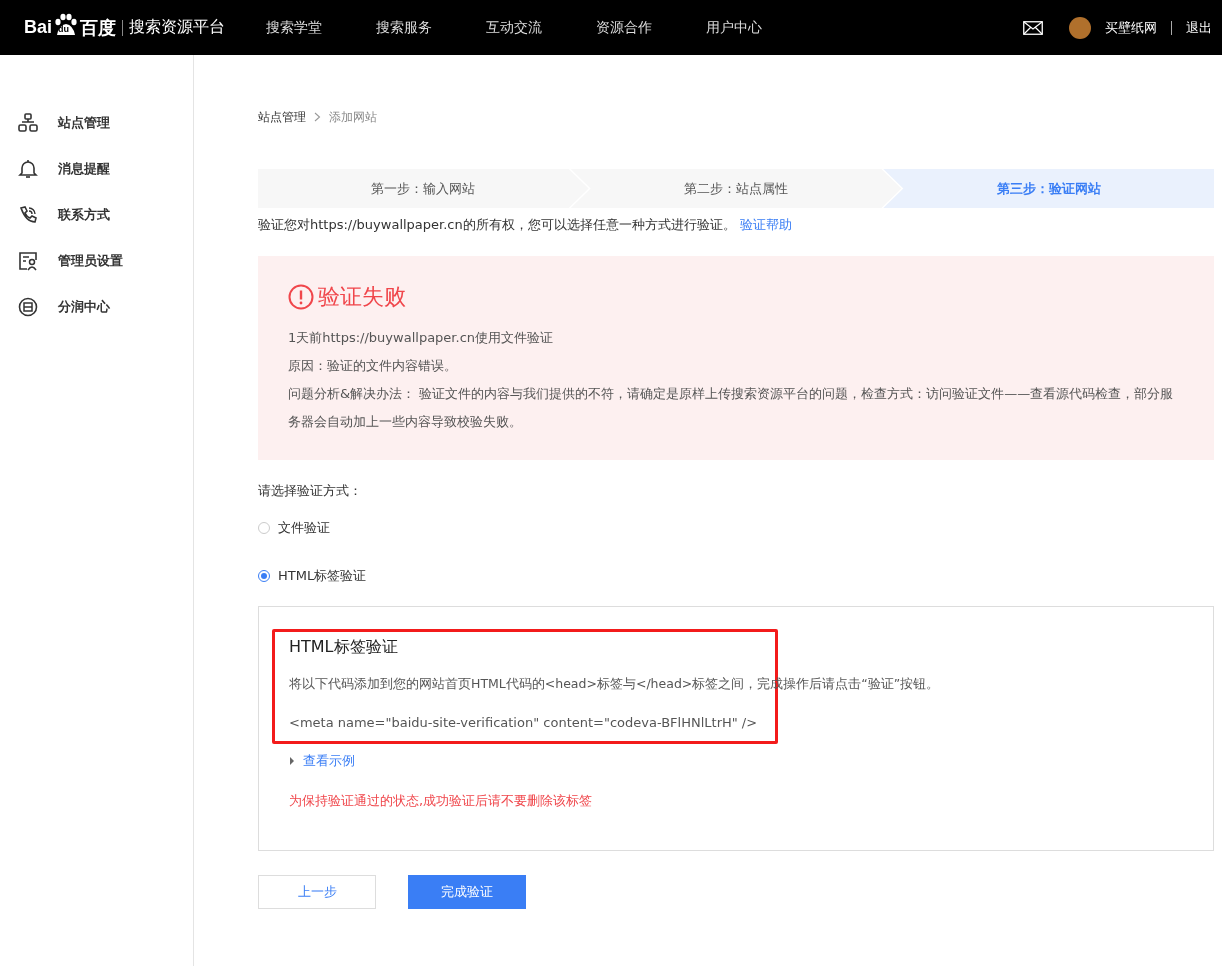  Describe the element at coordinates (524, 722) in the screenshot. I see `code-snippet: <meta name="baidu-site-verification" content="codeva-BFlHNlLtrH" />` at that location.